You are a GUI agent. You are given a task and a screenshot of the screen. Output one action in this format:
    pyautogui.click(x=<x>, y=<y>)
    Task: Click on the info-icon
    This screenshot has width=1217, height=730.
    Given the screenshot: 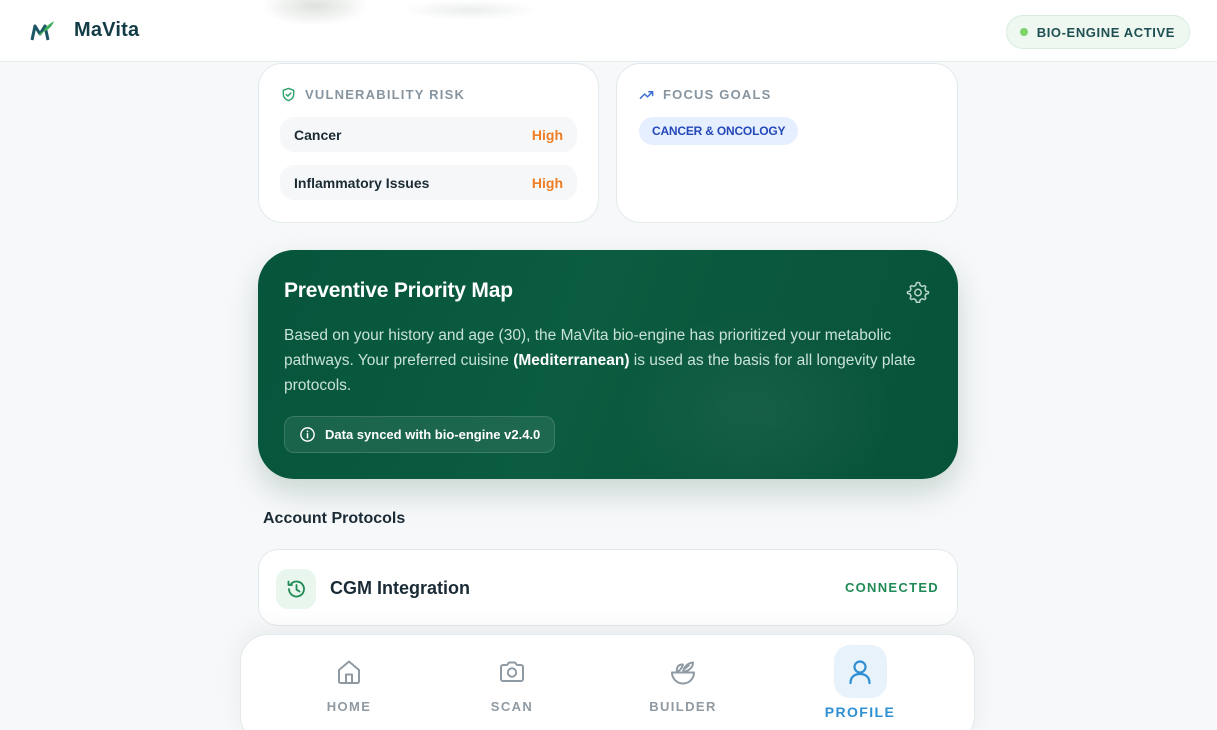 What is the action you would take?
    pyautogui.click(x=307, y=434)
    